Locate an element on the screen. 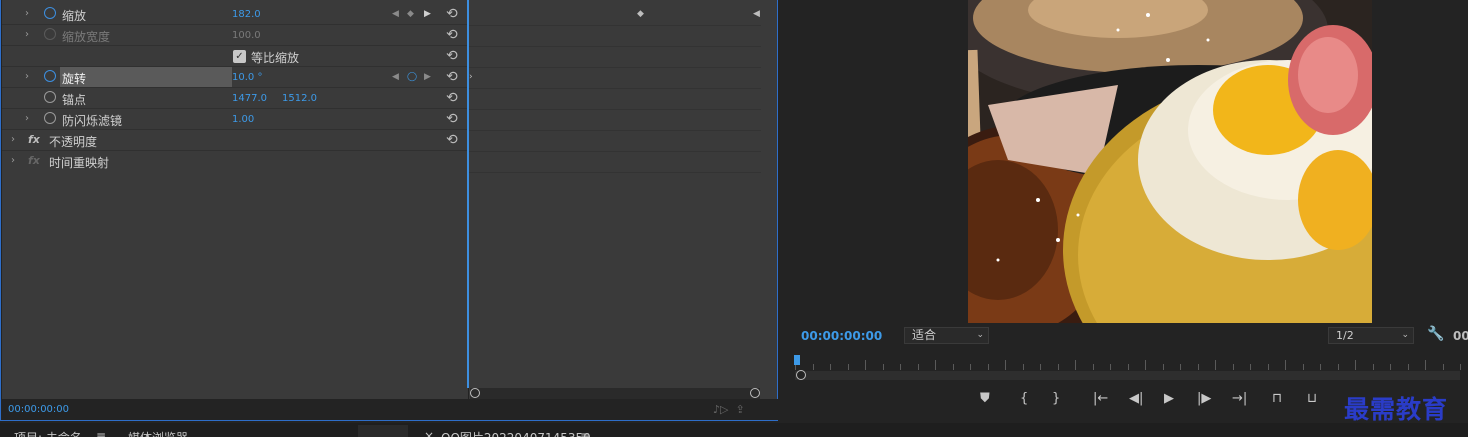  mark-out-icon: } is located at coordinates (1056, 398).